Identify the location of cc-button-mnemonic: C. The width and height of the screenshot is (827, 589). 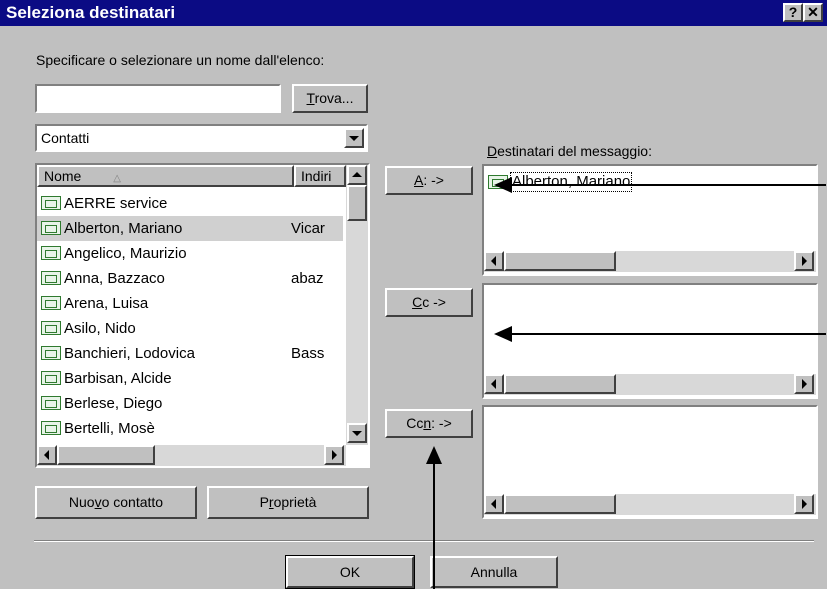
(417, 302).